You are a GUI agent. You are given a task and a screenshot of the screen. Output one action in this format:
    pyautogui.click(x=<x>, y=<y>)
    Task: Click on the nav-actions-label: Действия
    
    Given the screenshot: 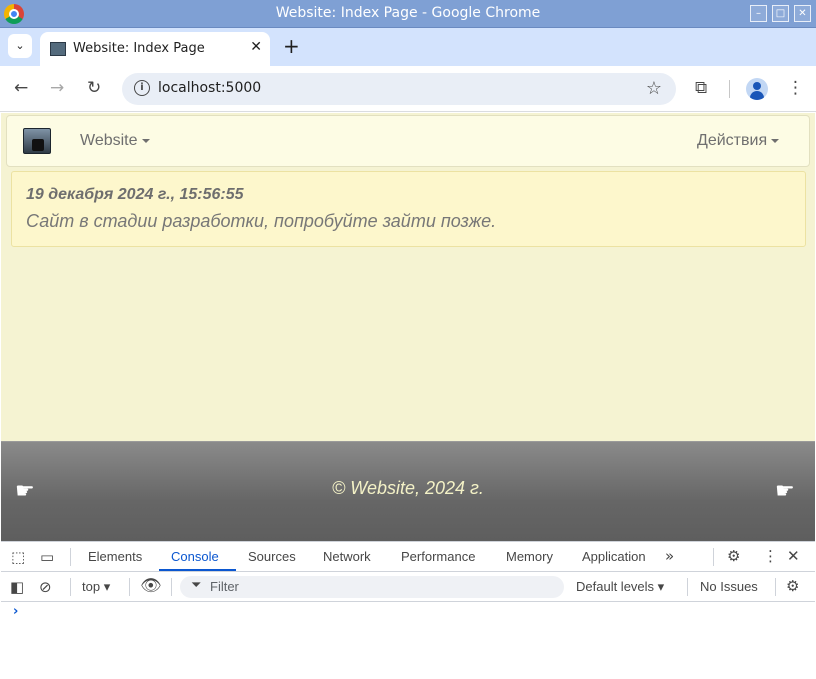 What is the action you would take?
    pyautogui.click(x=732, y=140)
    